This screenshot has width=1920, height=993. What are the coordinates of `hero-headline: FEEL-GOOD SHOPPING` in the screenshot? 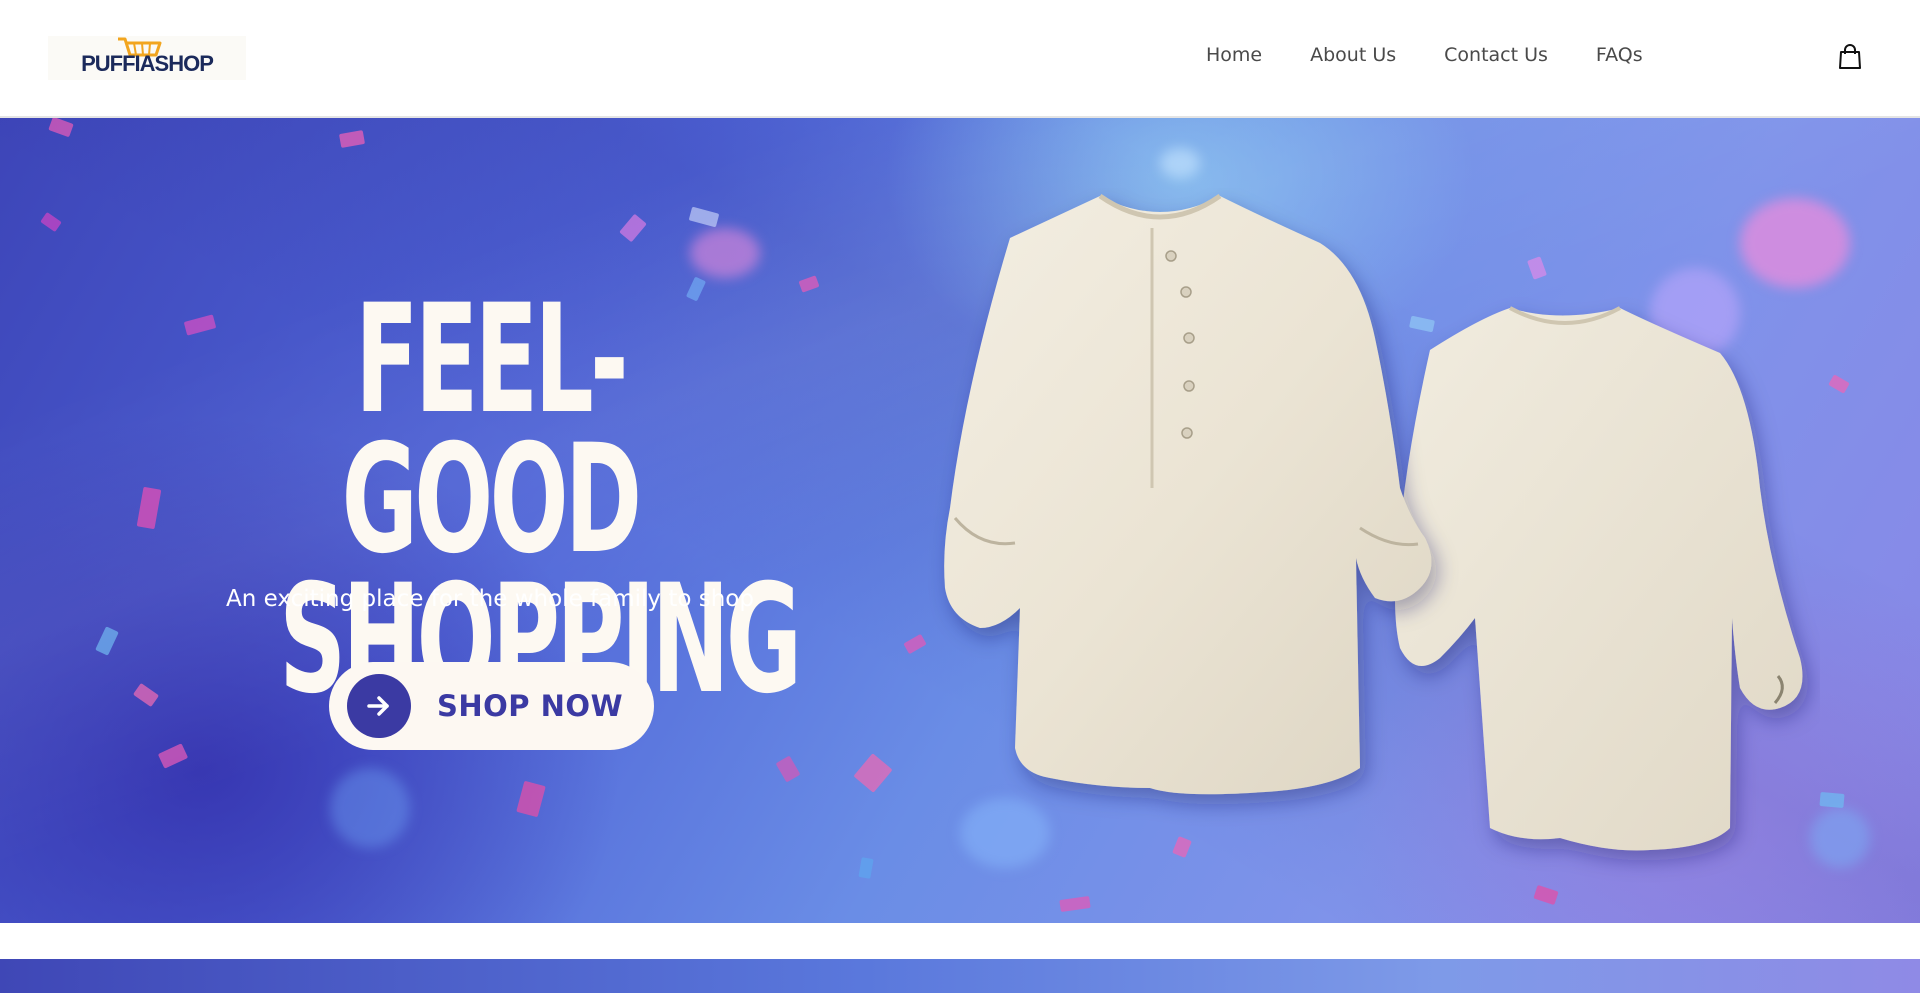 It's located at (540, 500).